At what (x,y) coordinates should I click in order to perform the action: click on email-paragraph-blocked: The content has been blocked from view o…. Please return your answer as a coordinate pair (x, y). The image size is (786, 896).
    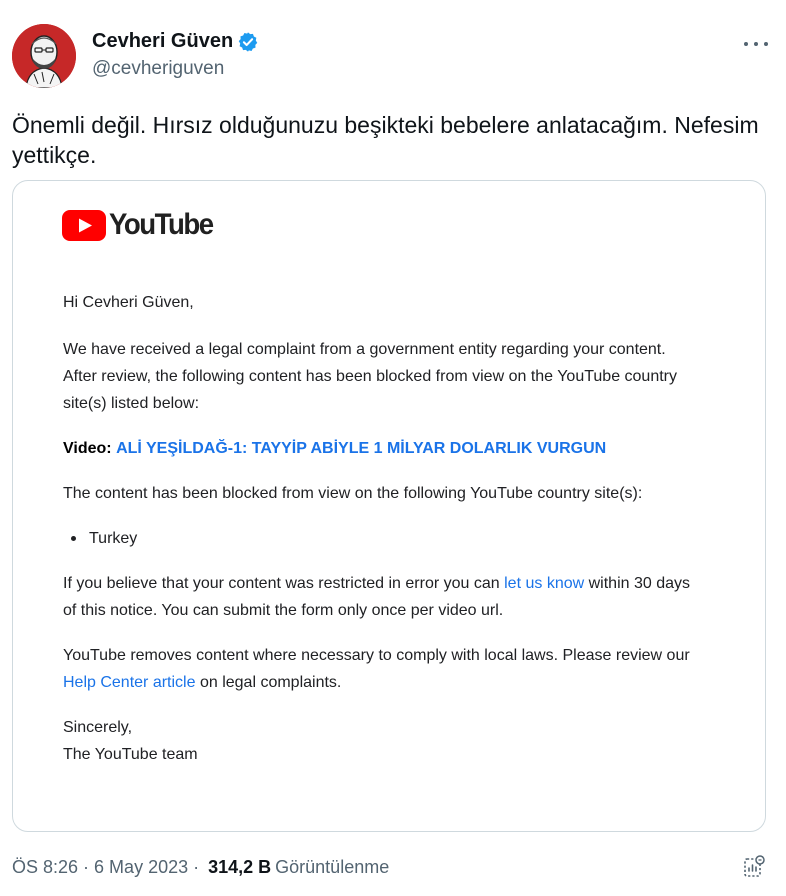
    Looking at the image, I should click on (353, 493).